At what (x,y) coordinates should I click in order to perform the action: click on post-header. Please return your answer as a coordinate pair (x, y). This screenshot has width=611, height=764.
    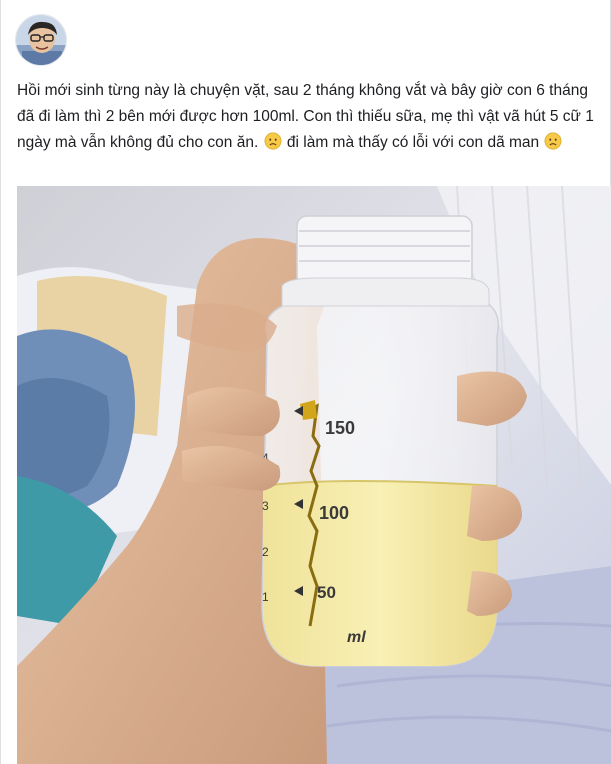
    Looking at the image, I should click on (41, 40).